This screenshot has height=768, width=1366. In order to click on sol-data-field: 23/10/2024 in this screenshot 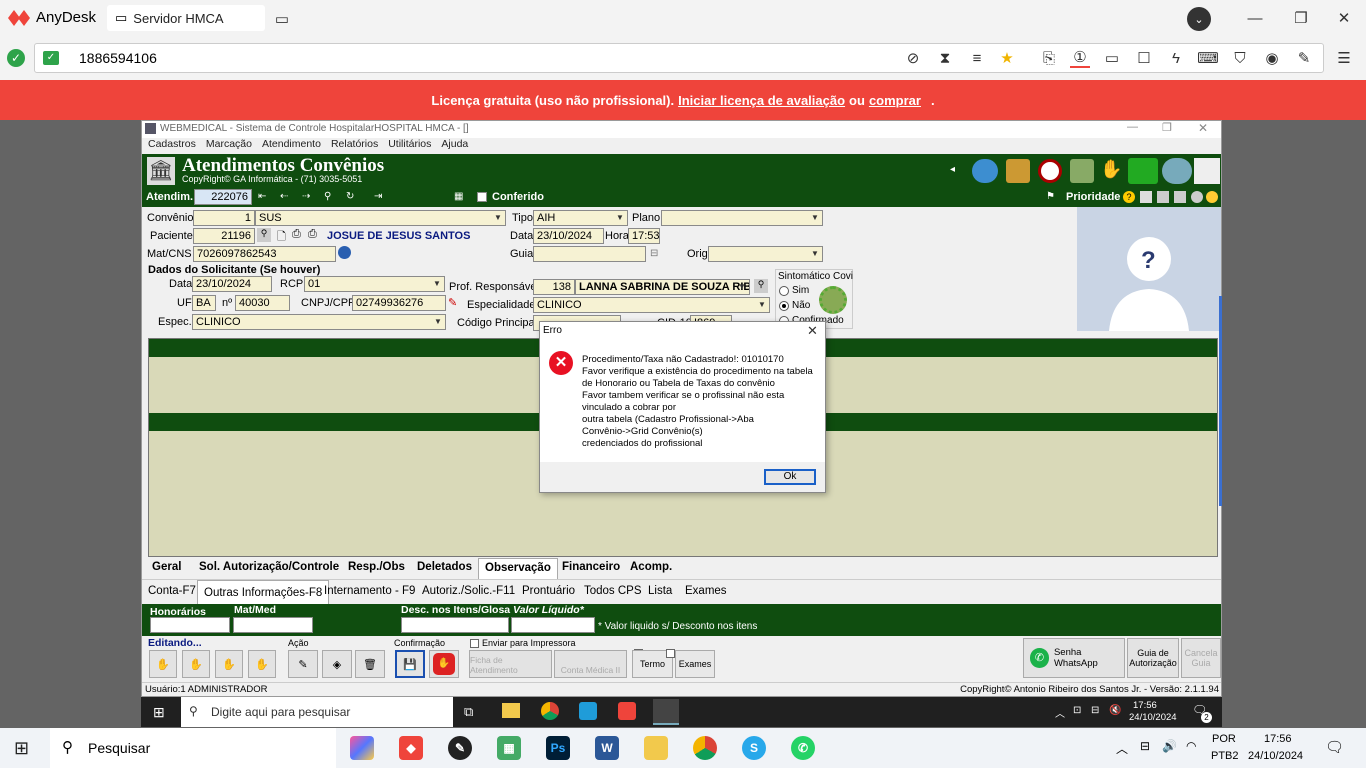, I will do `click(232, 284)`.